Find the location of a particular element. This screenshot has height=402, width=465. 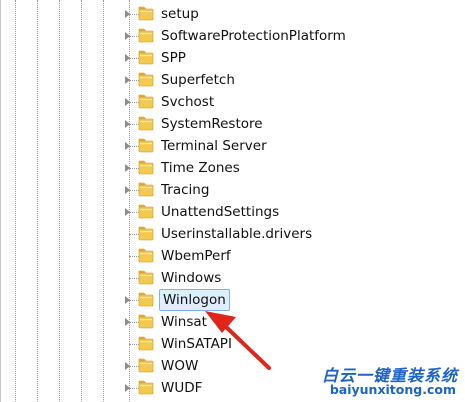

watermark-url-text: baiyunxitong.com is located at coordinates (392, 389).